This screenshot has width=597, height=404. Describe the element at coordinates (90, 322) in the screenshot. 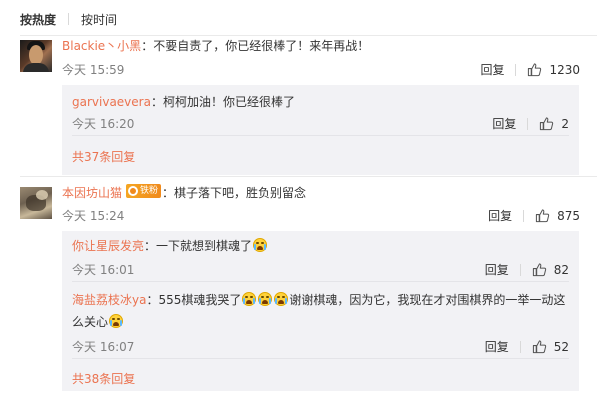

I see `reply-body: 么关心` at that location.